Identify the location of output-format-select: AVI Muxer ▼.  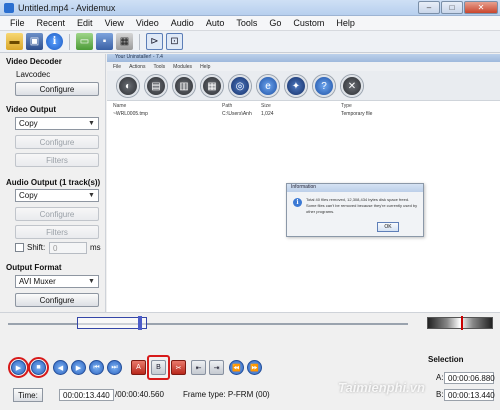
(57, 281).